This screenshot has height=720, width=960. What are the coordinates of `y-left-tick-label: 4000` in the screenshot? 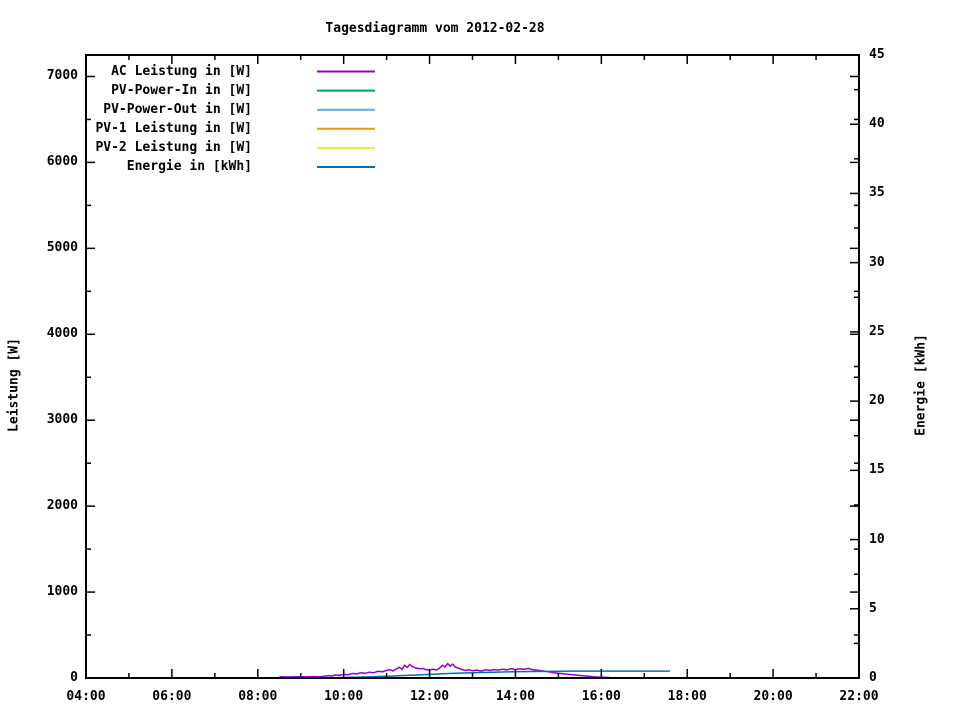 It's located at (62, 334).